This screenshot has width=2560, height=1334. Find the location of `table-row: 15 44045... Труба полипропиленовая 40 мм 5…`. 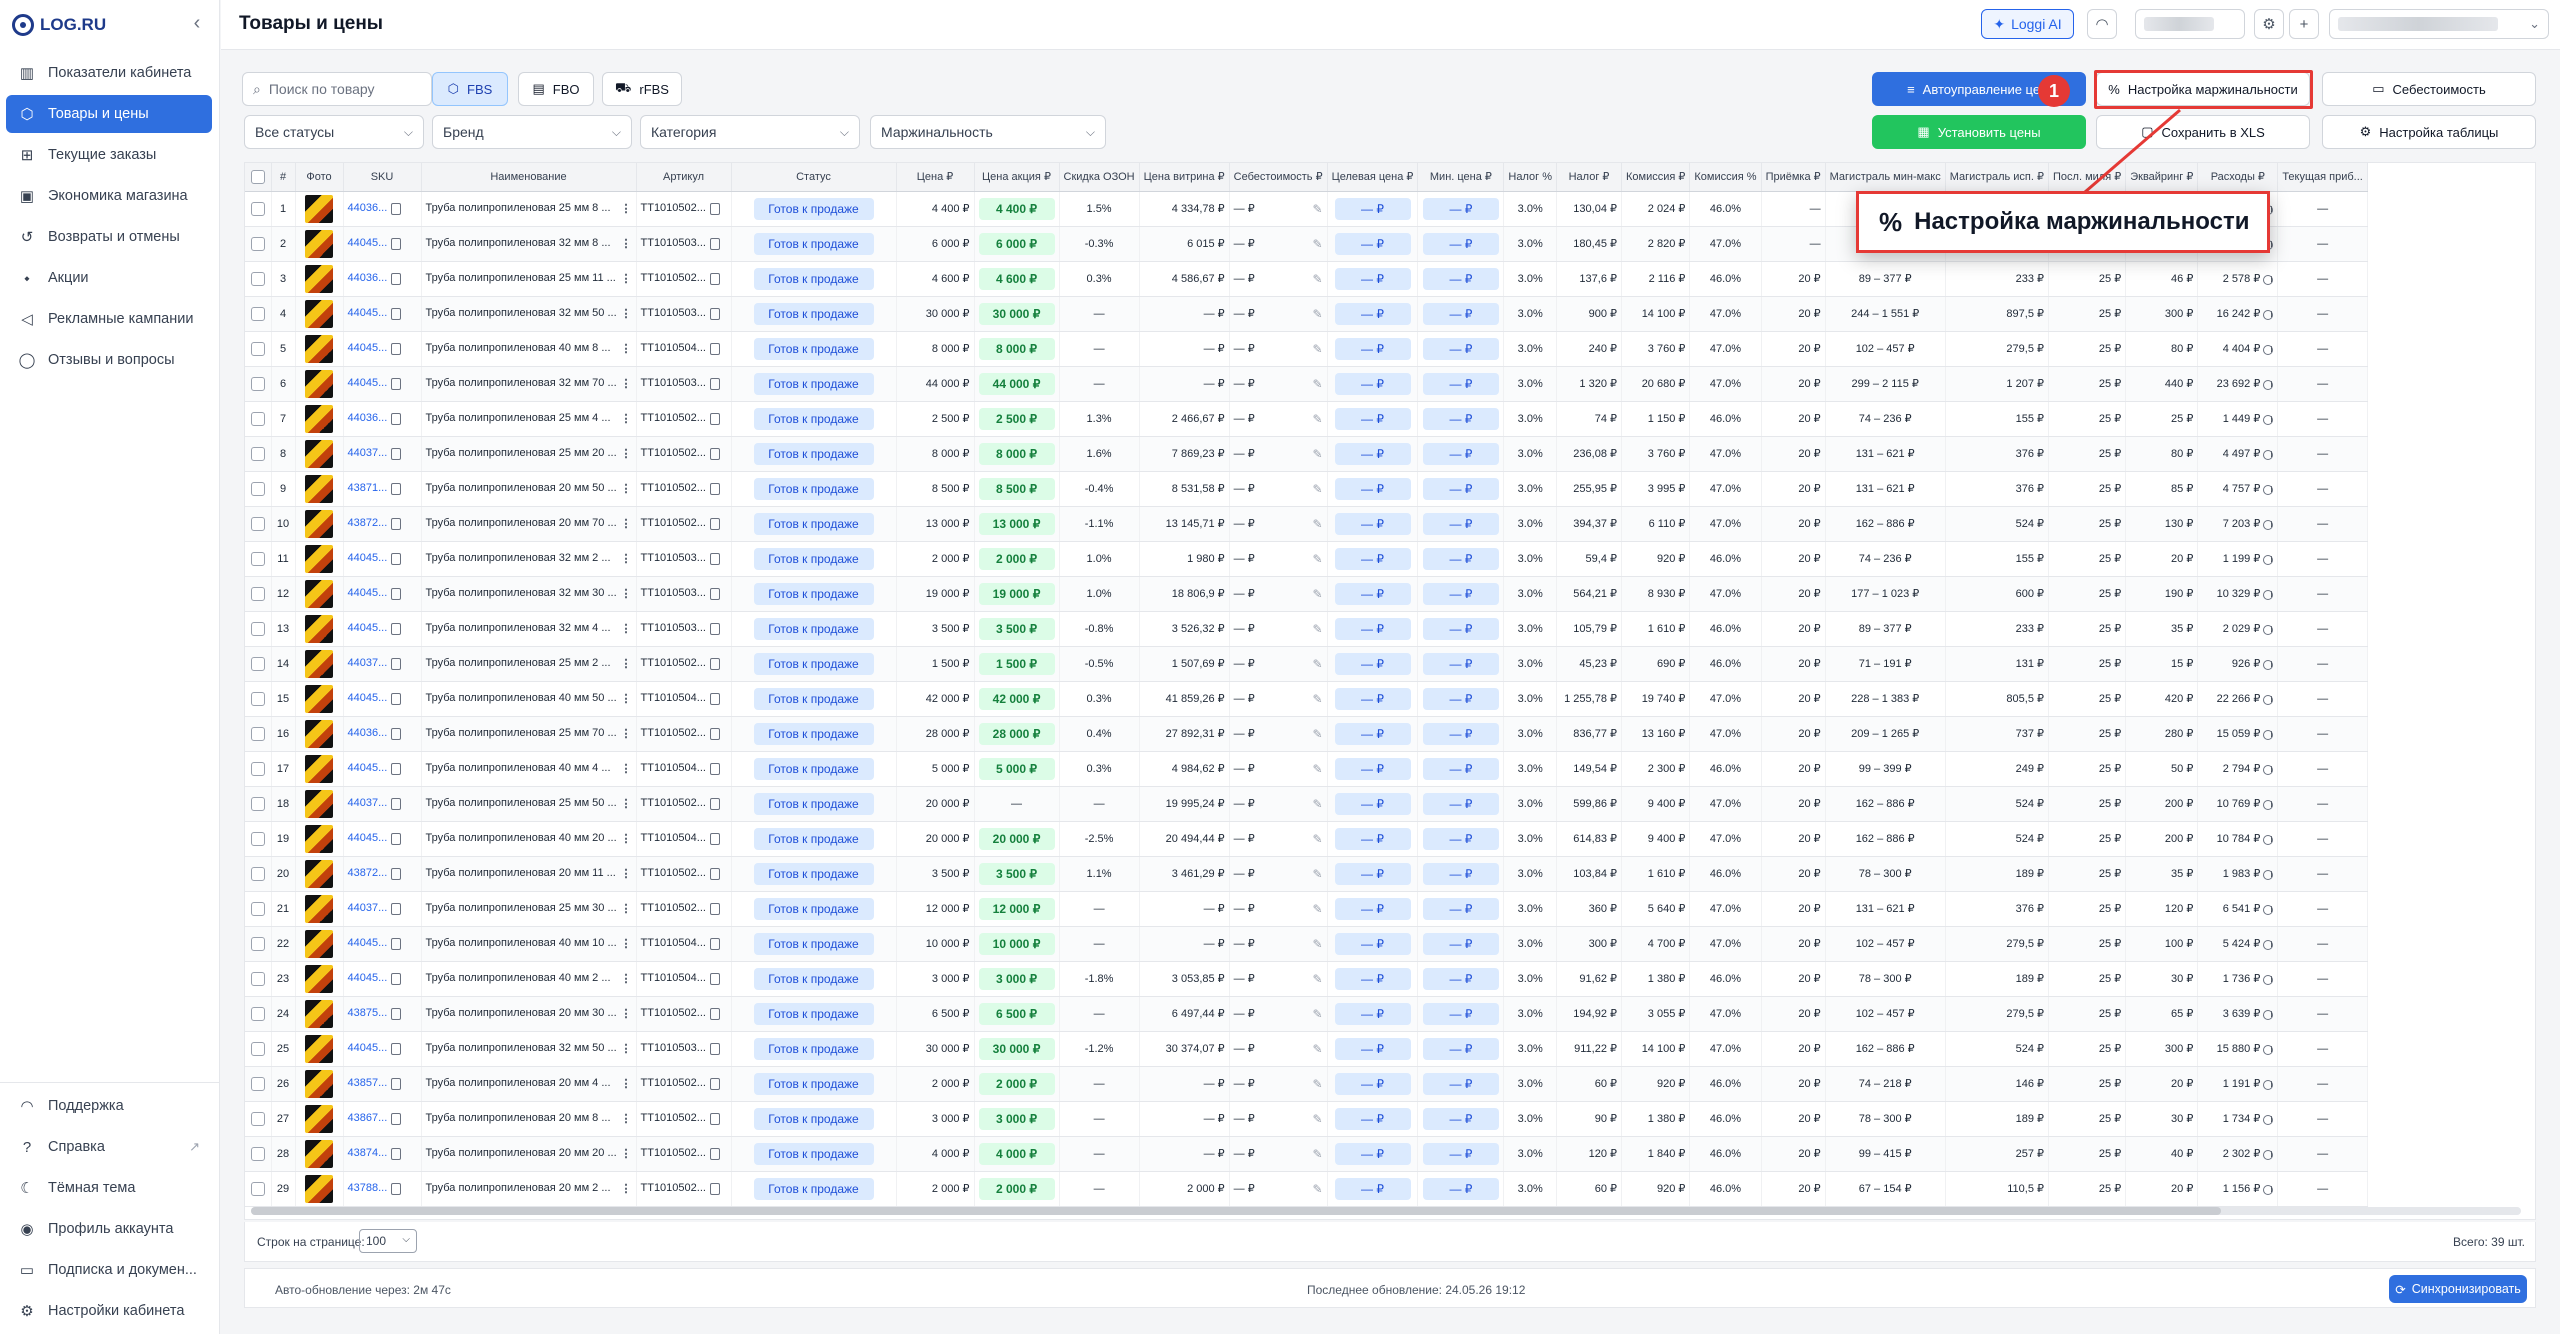

table-row: 15 44045... Труба полипропиленовая 40 мм 5… is located at coordinates (1306, 699).